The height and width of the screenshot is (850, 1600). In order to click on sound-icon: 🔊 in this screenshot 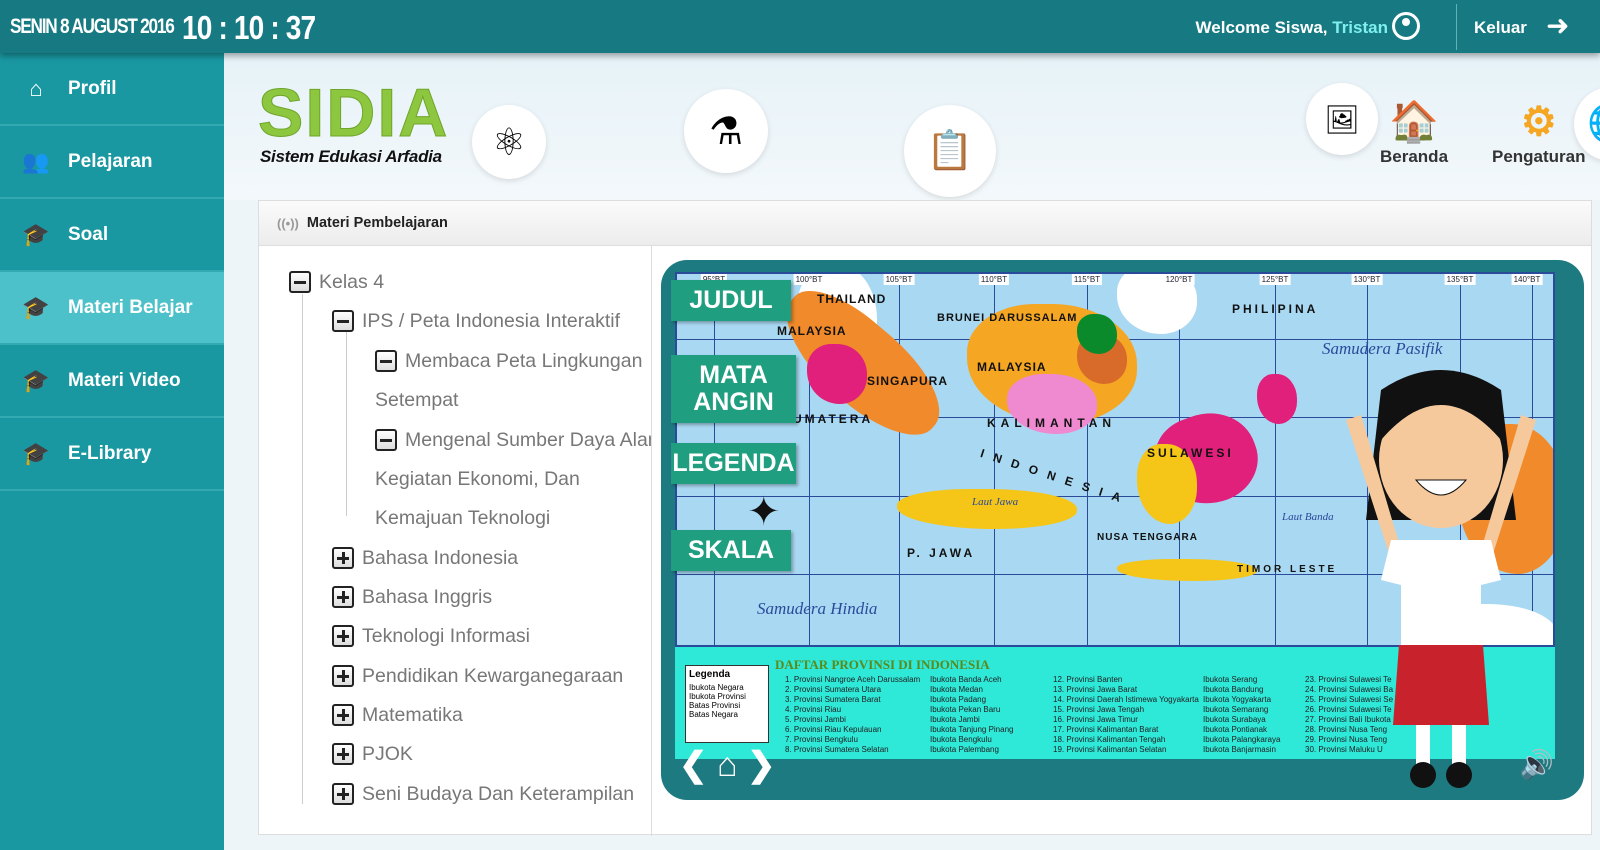, I will do `click(1536, 764)`.